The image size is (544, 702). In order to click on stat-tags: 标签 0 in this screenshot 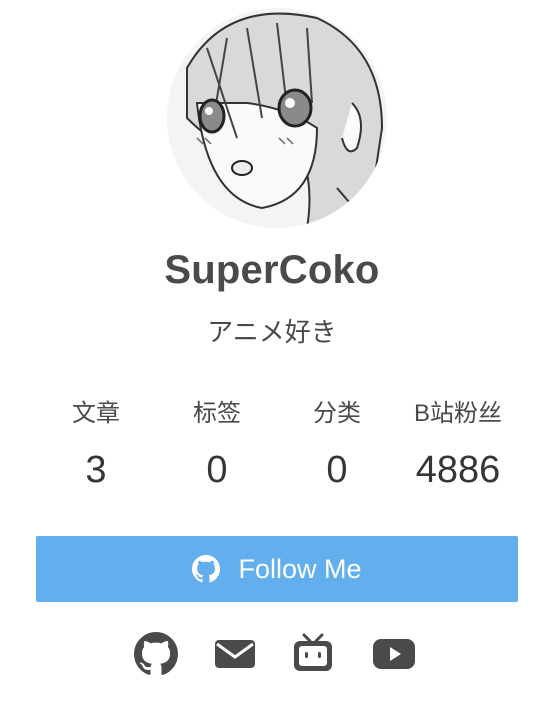, I will do `click(217, 443)`.